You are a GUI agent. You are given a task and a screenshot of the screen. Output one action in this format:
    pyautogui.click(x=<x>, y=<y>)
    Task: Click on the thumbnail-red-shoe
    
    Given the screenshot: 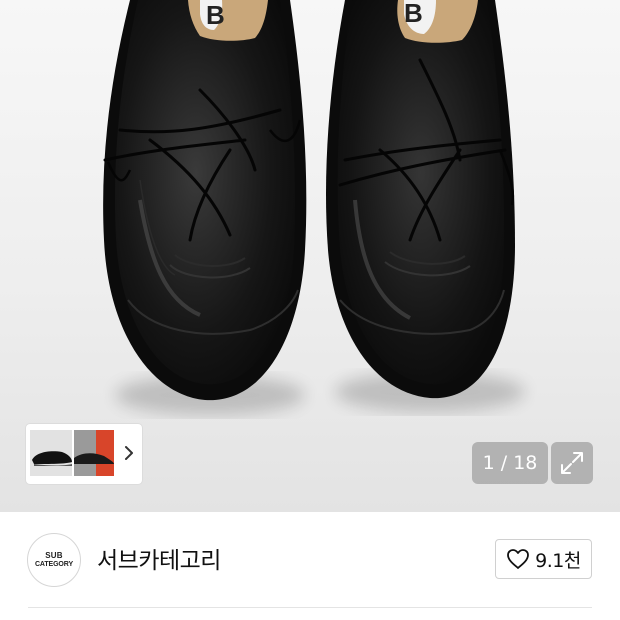 What is the action you would take?
    pyautogui.click(x=94, y=453)
    